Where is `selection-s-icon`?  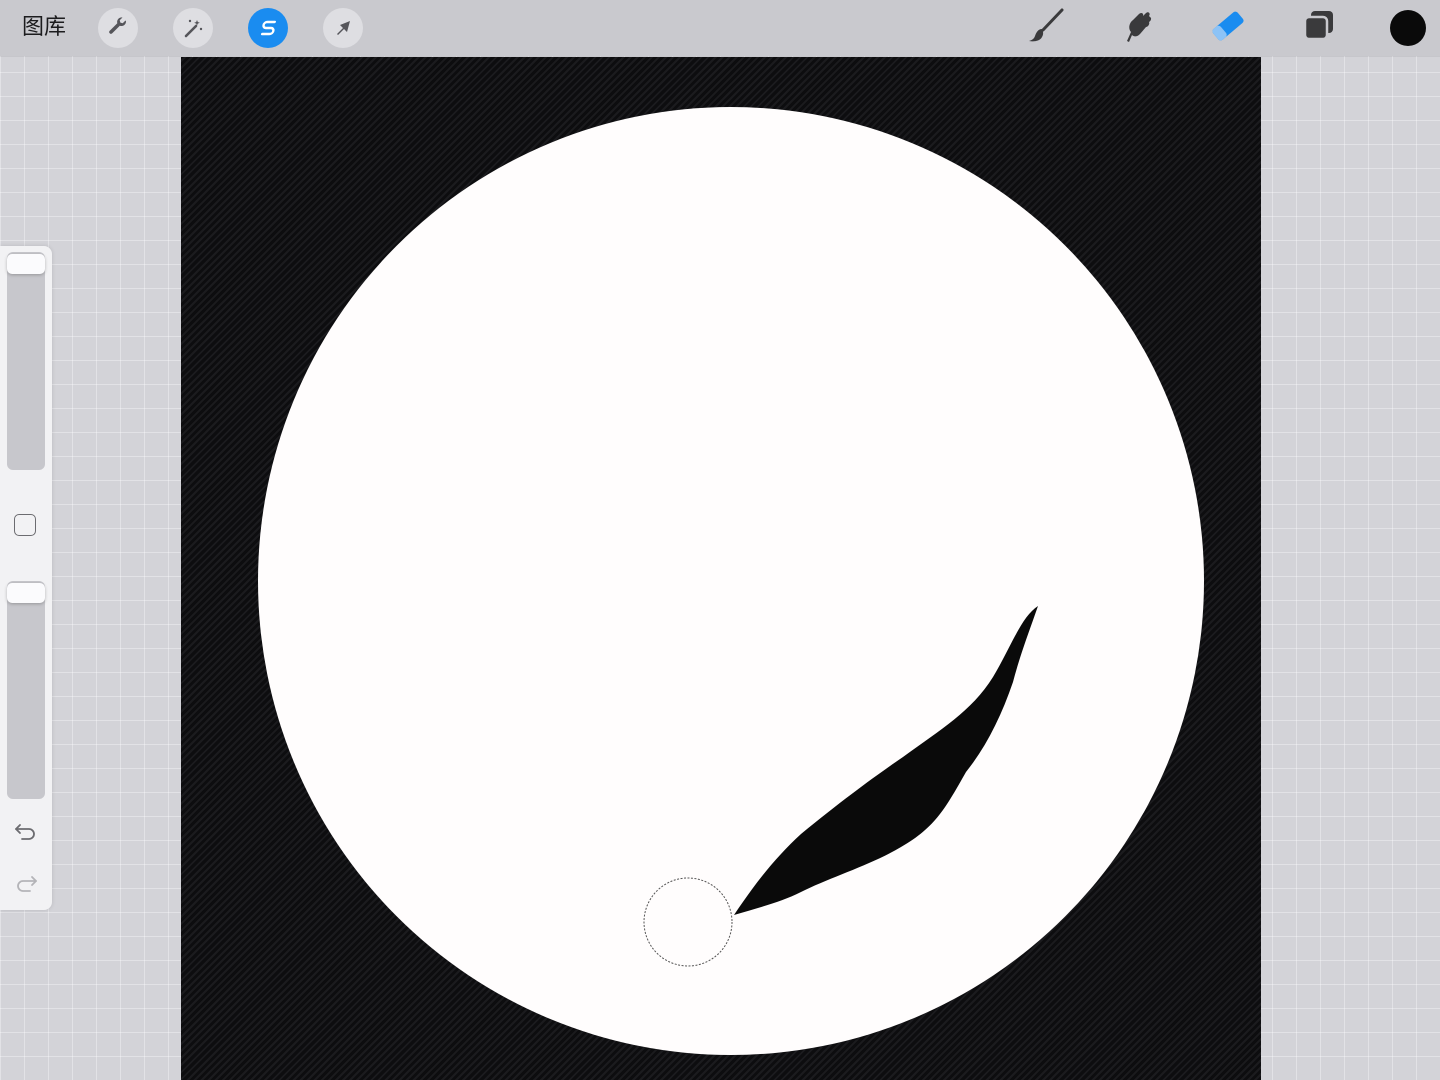 selection-s-icon is located at coordinates (268, 28).